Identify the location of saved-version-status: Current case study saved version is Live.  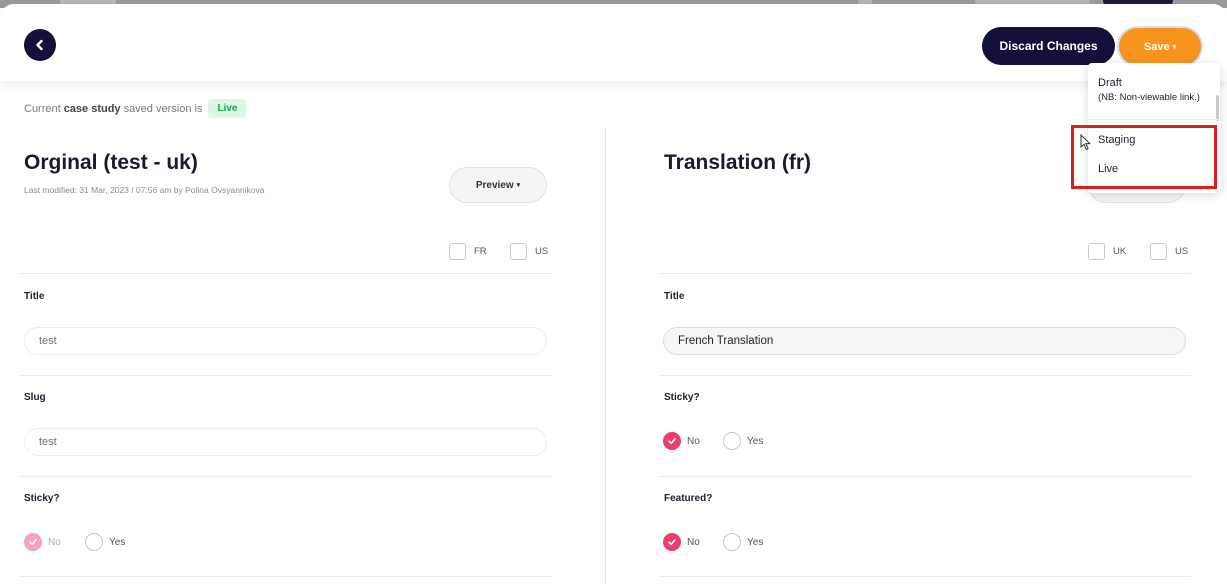
(135, 108).